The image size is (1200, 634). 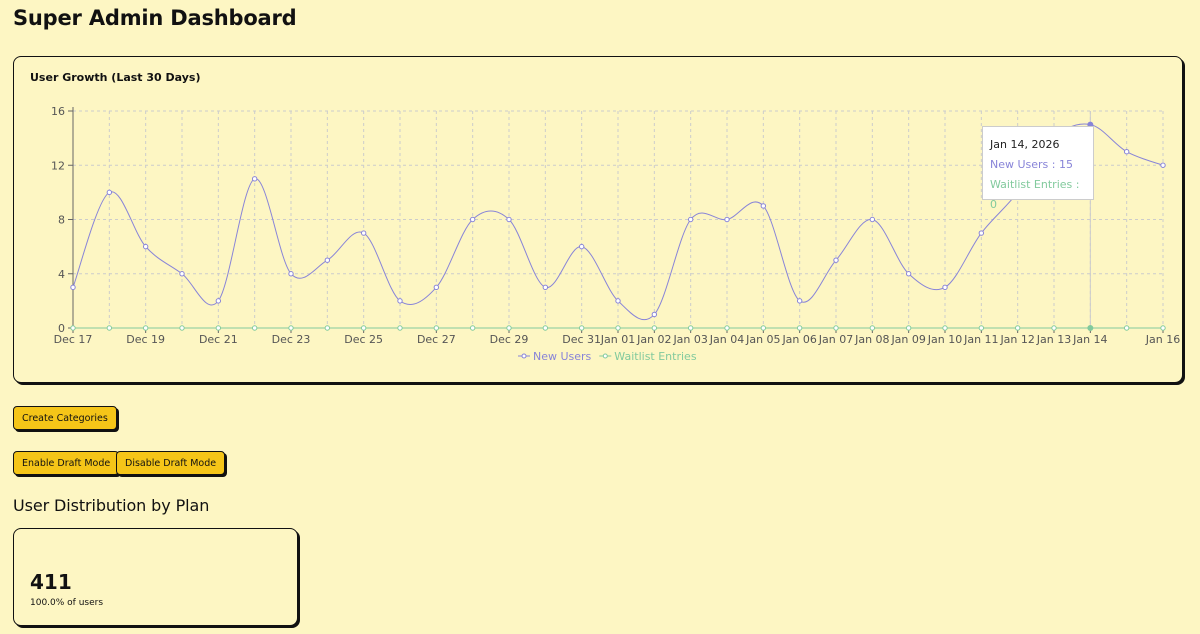 What do you see at coordinates (436, 339) in the screenshot?
I see `x-tick-label: Dec 27` at bounding box center [436, 339].